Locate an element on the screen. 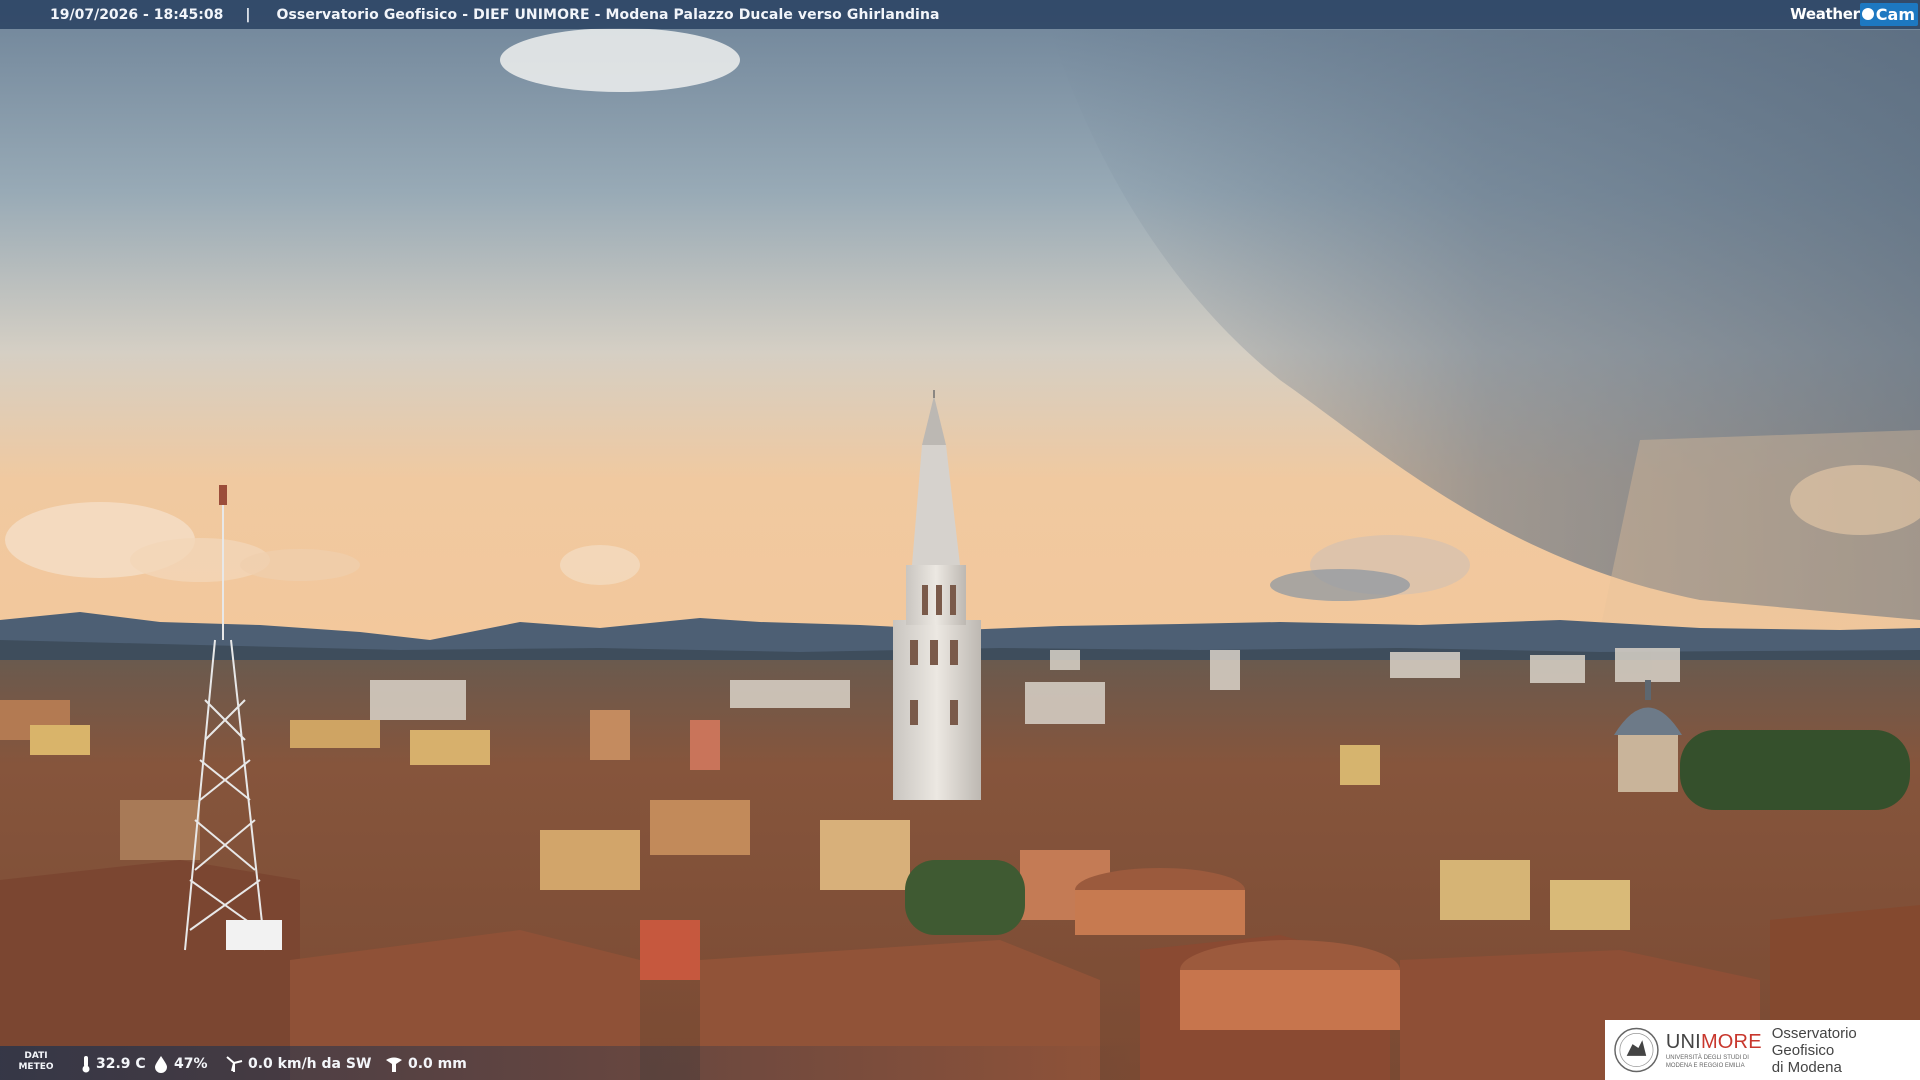 This screenshot has height=1080, width=1920. humidity-drop-icon is located at coordinates (161, 1064).